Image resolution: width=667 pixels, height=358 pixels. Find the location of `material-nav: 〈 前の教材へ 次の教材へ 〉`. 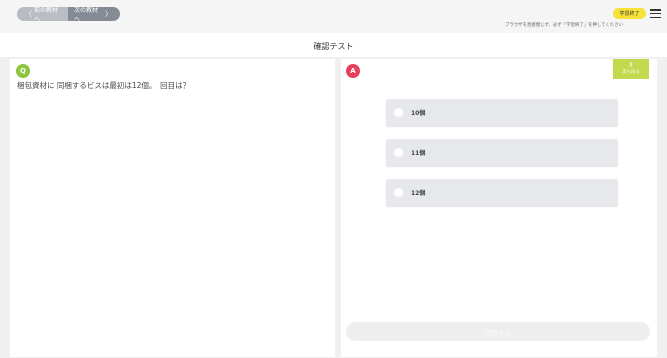

material-nav: 〈 前の教材へ 次の教材へ 〉 is located at coordinates (68, 15).